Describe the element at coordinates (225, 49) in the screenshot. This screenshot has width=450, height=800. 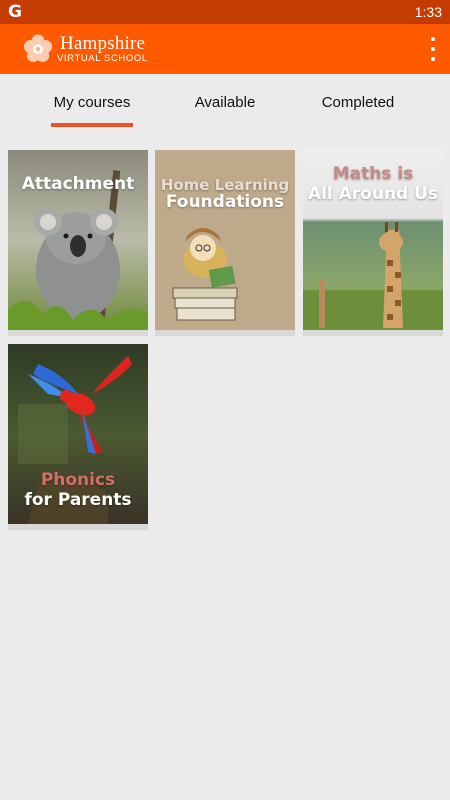
I see `app-bar: Hampshire VIRTUAL SCHOOL` at that location.